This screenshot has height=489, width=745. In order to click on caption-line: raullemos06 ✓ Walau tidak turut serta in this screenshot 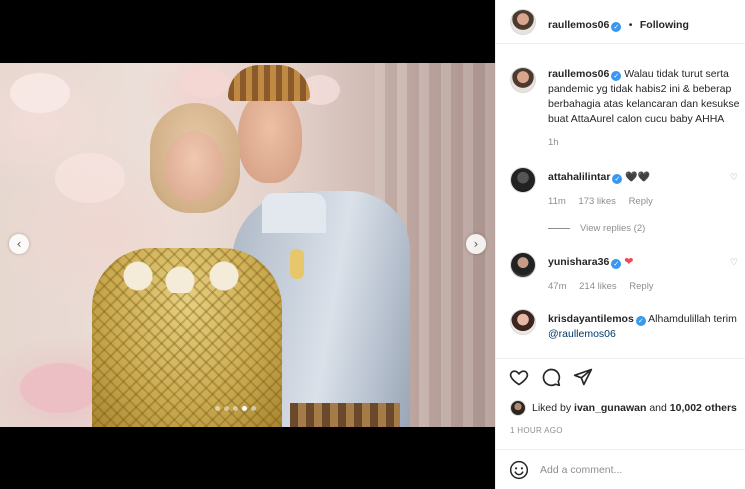, I will do `click(638, 74)`.